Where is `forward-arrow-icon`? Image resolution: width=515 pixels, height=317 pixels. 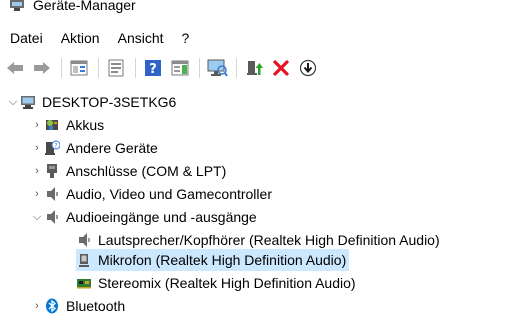 forward-arrow-icon is located at coordinates (42, 68).